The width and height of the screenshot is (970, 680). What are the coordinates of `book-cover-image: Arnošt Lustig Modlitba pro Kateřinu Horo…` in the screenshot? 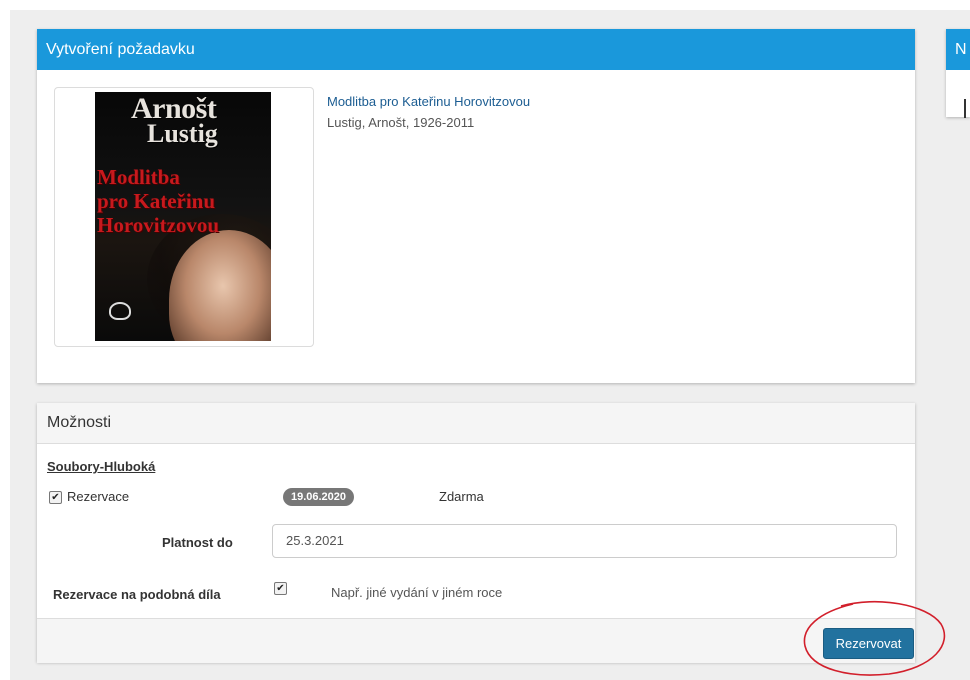 It's located at (183, 216).